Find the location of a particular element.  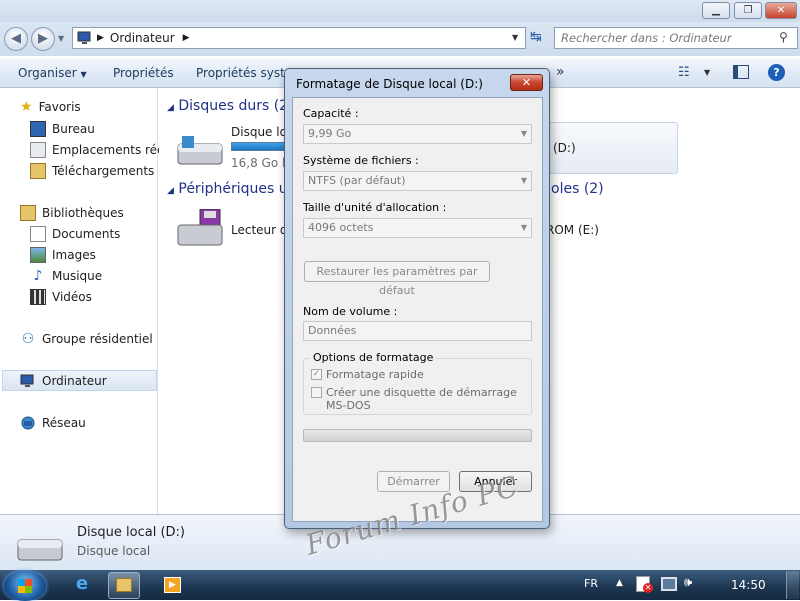

address-dropdown-icon: ▼ is located at coordinates (515, 37).